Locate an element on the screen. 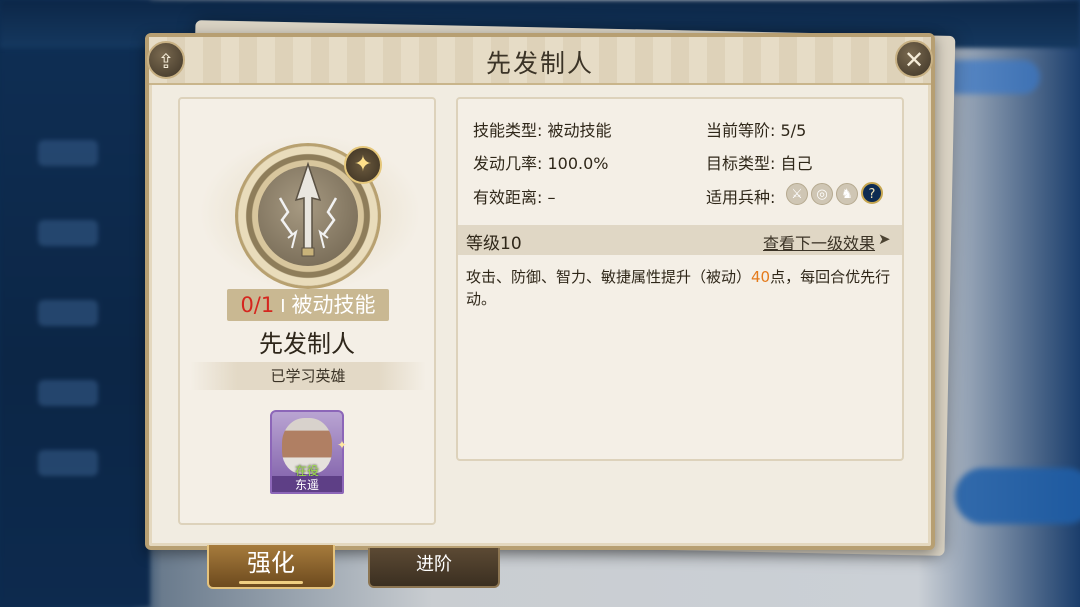 This screenshot has height=607, width=1080. description-number: 40 is located at coordinates (761, 277).